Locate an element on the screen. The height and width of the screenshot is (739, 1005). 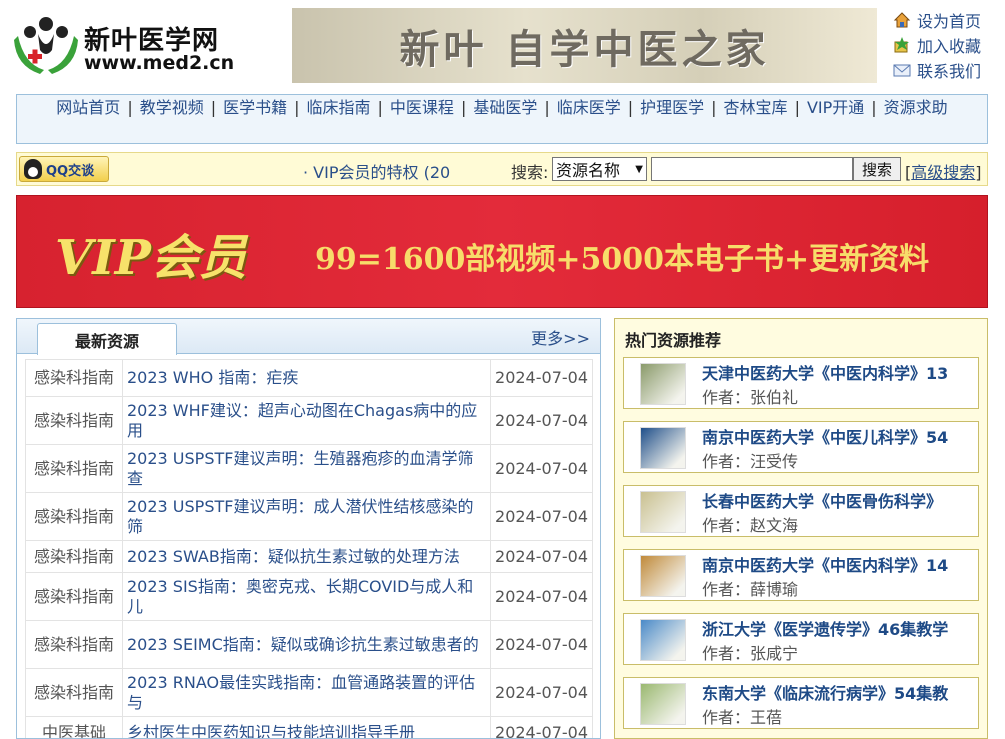
latest-more-link: 更多>> is located at coordinates (560, 337).